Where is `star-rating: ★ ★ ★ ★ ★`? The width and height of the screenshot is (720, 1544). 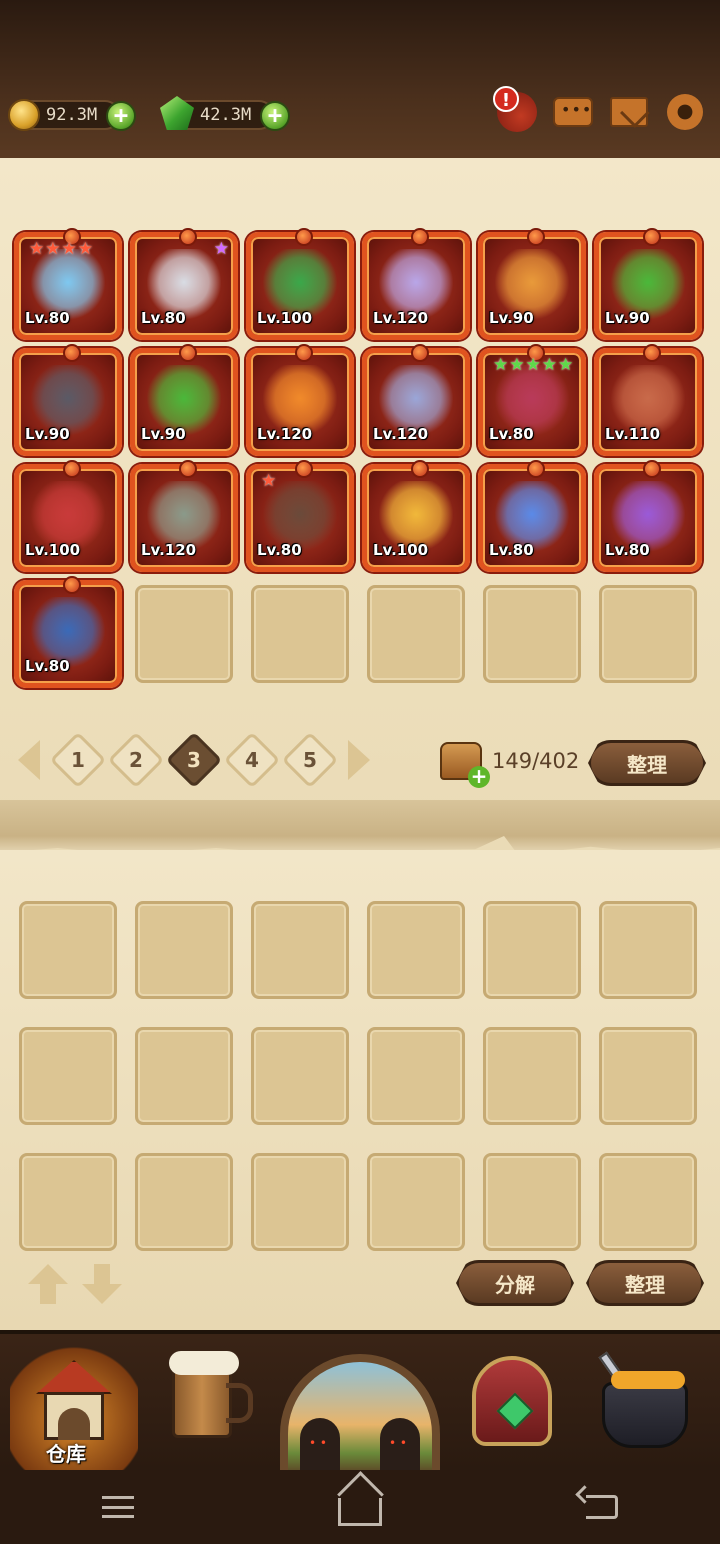 star-rating: ★ ★ ★ ★ ★ is located at coordinates (533, 365).